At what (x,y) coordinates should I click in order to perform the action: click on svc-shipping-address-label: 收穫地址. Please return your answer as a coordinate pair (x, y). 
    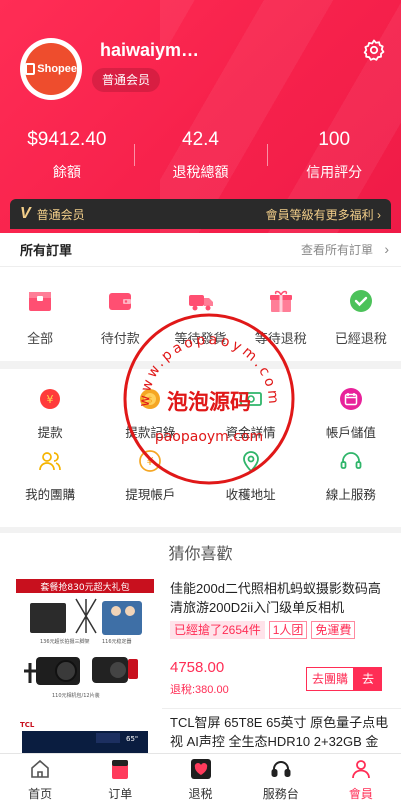
    Looking at the image, I should click on (250, 495).